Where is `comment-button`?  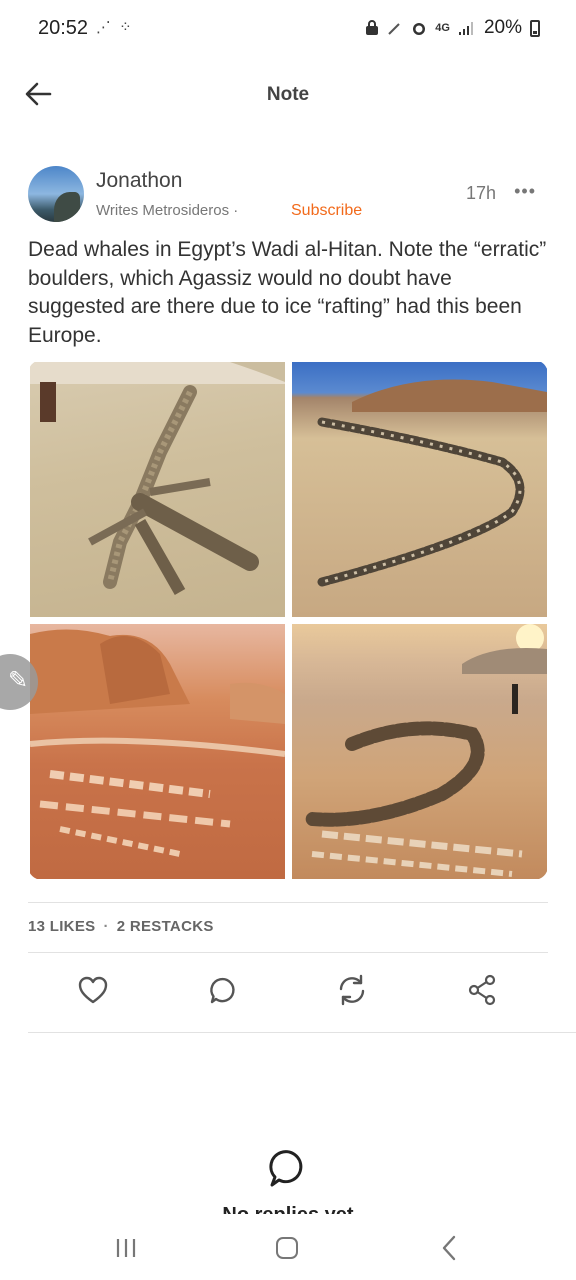 comment-button is located at coordinates (223, 990).